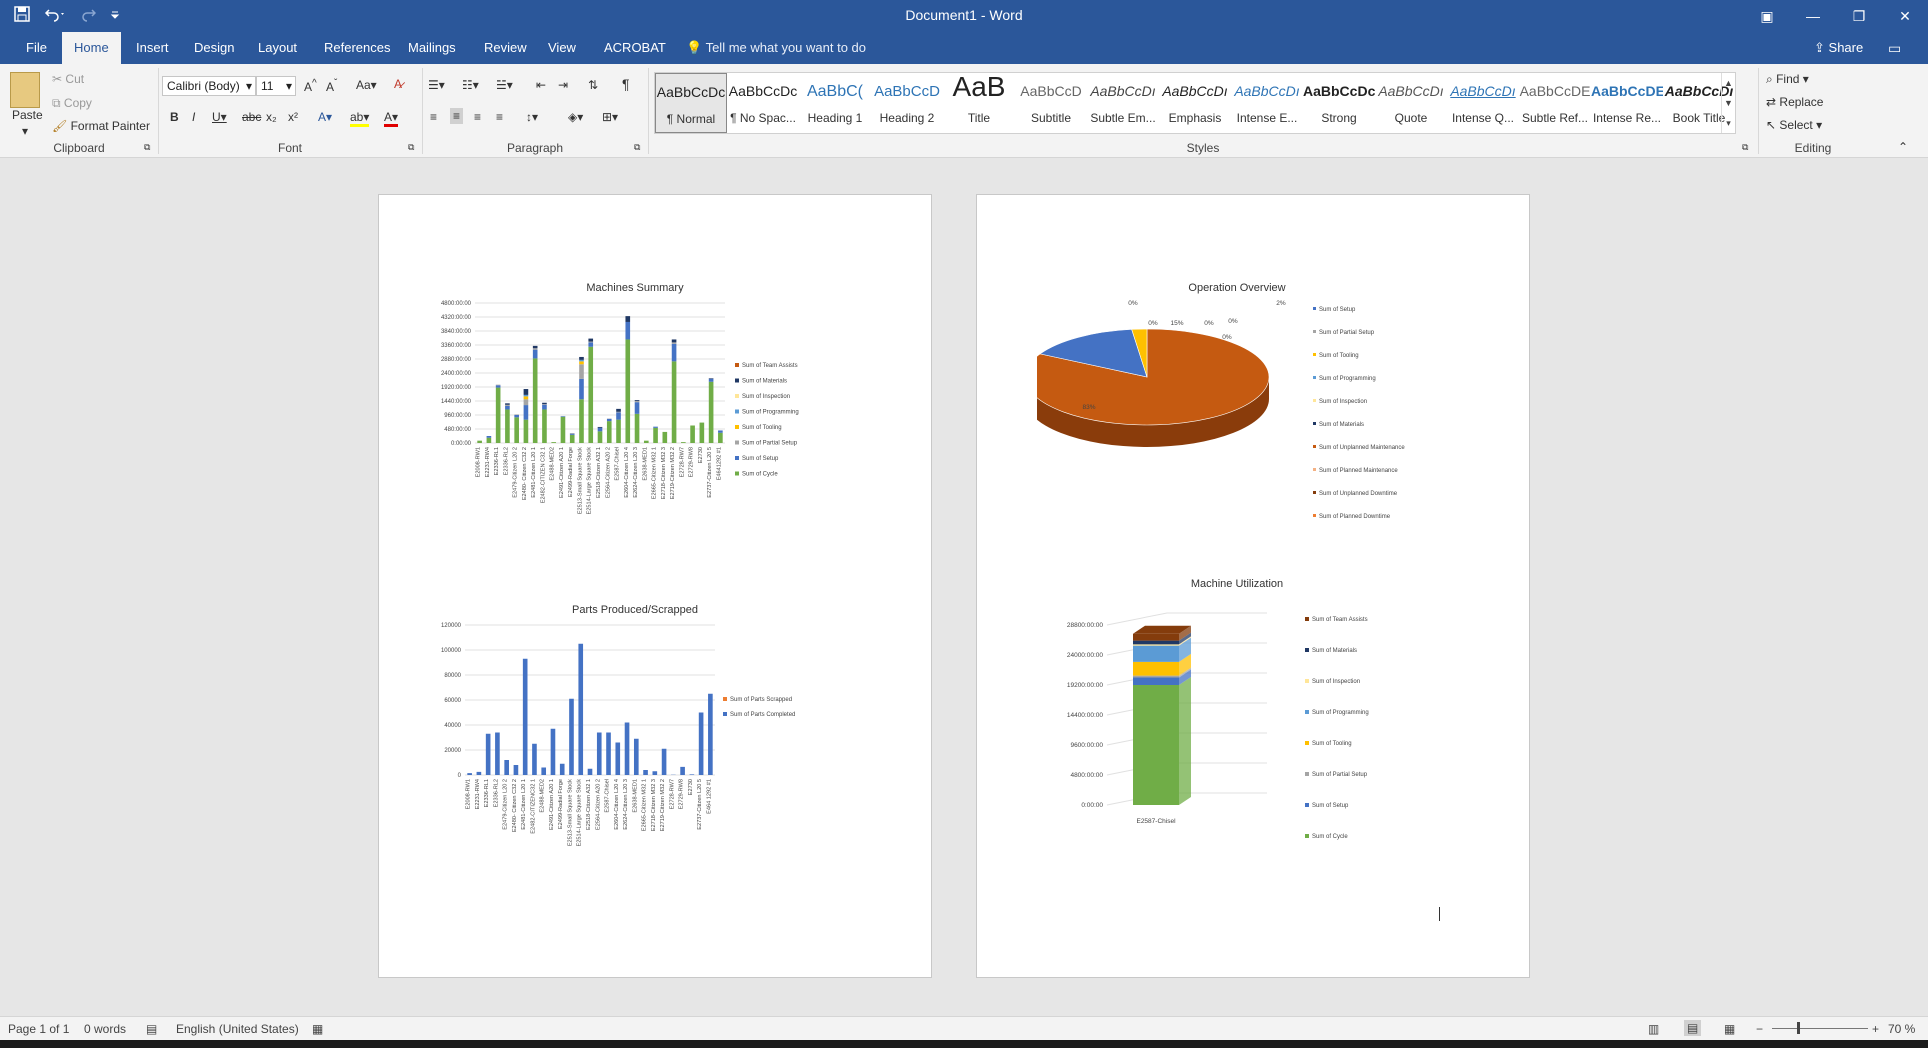 The width and height of the screenshot is (1928, 1048). Describe the element at coordinates (1411, 103) in the screenshot. I see `style-quote: AaBbCcDı Quote` at that location.